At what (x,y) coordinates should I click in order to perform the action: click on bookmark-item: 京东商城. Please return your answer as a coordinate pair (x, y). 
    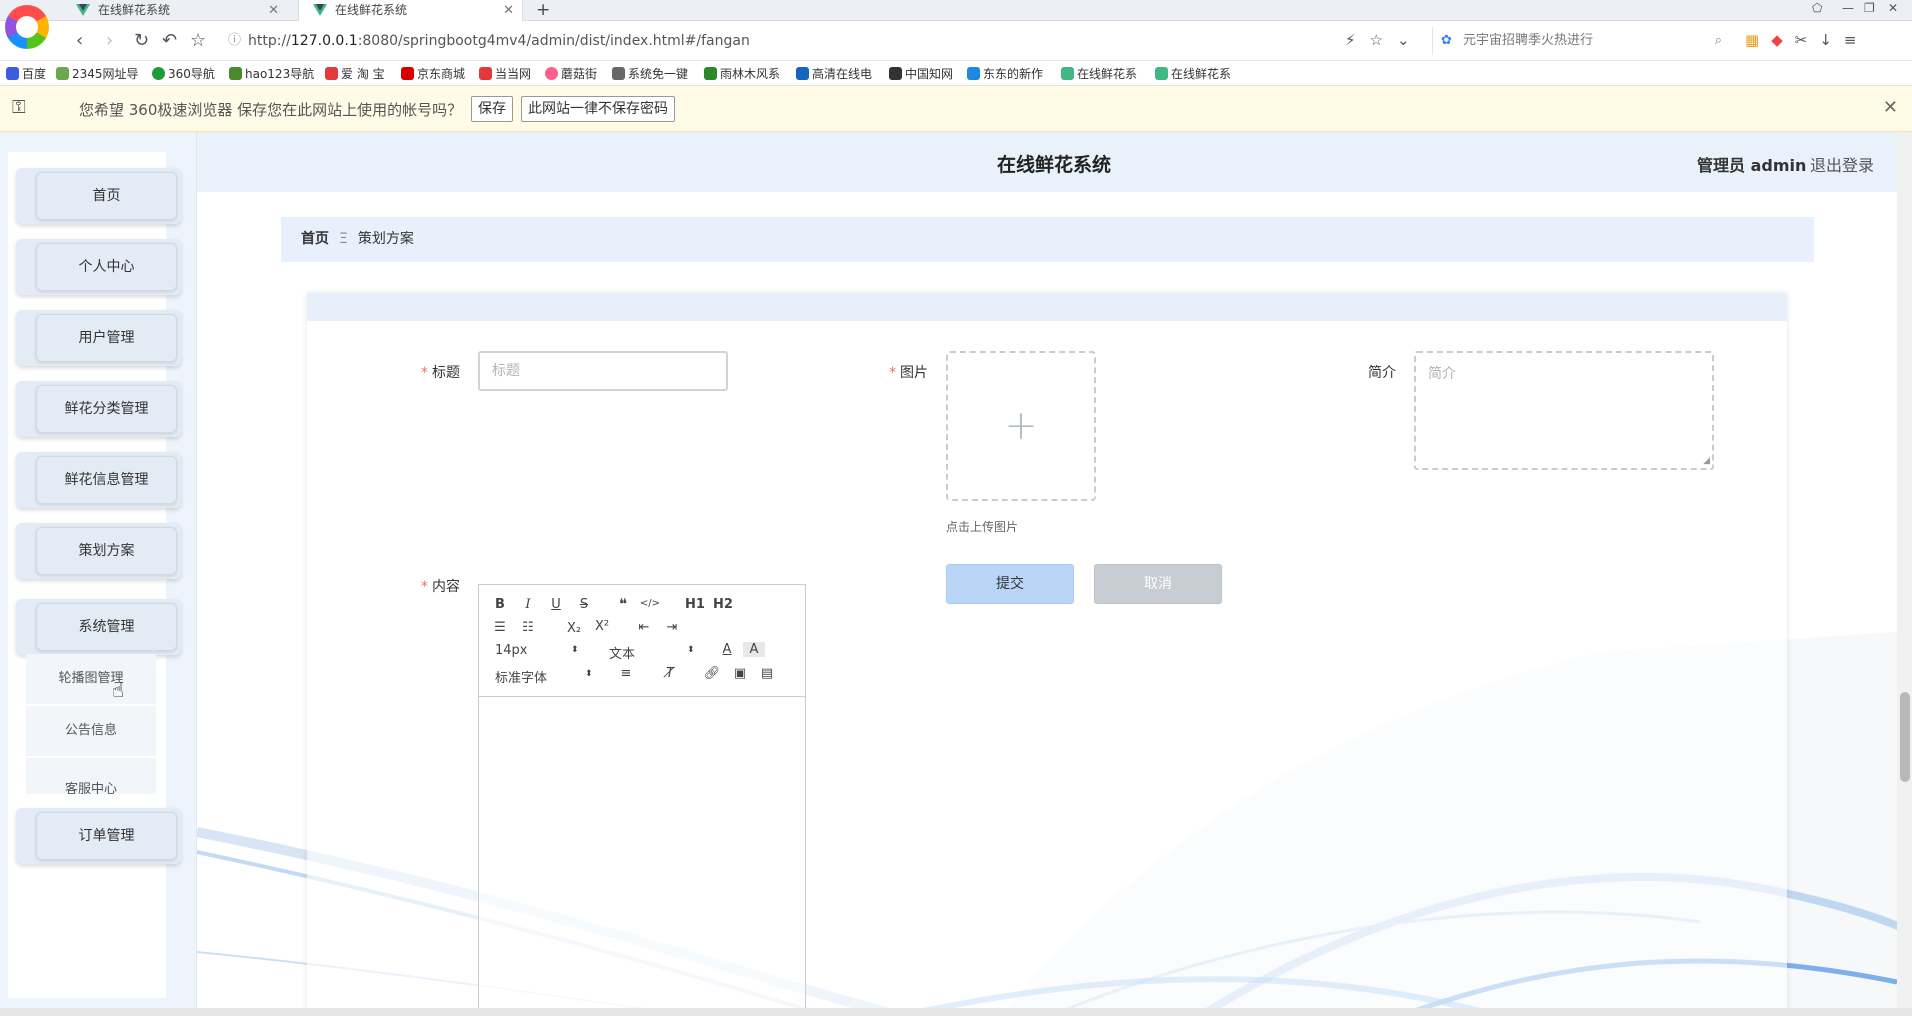
    Looking at the image, I should click on (433, 73).